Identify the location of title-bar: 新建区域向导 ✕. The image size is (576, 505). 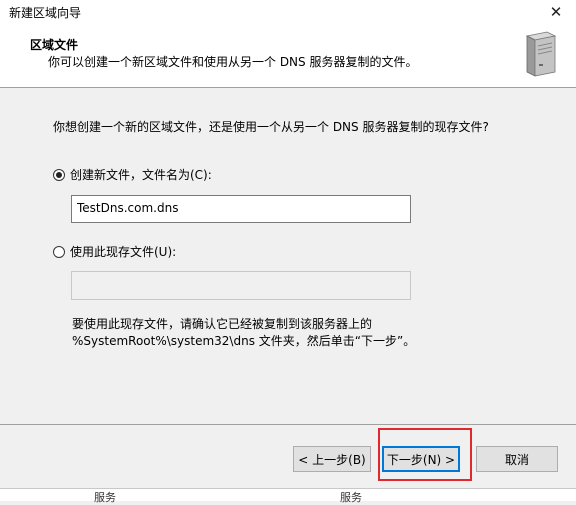
(288, 12).